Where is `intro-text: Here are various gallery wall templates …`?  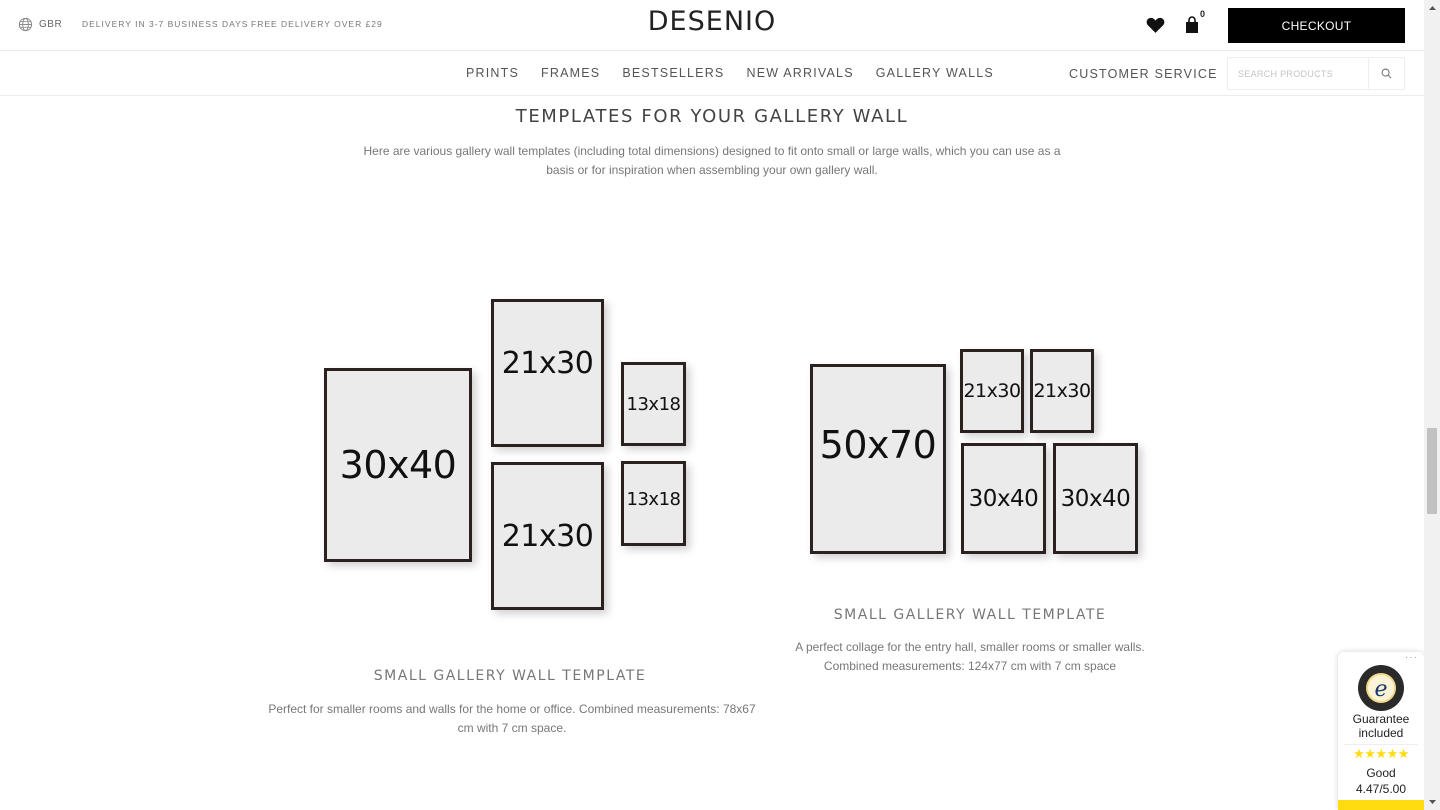
intro-text: Here are various gallery wall templates … is located at coordinates (712, 160).